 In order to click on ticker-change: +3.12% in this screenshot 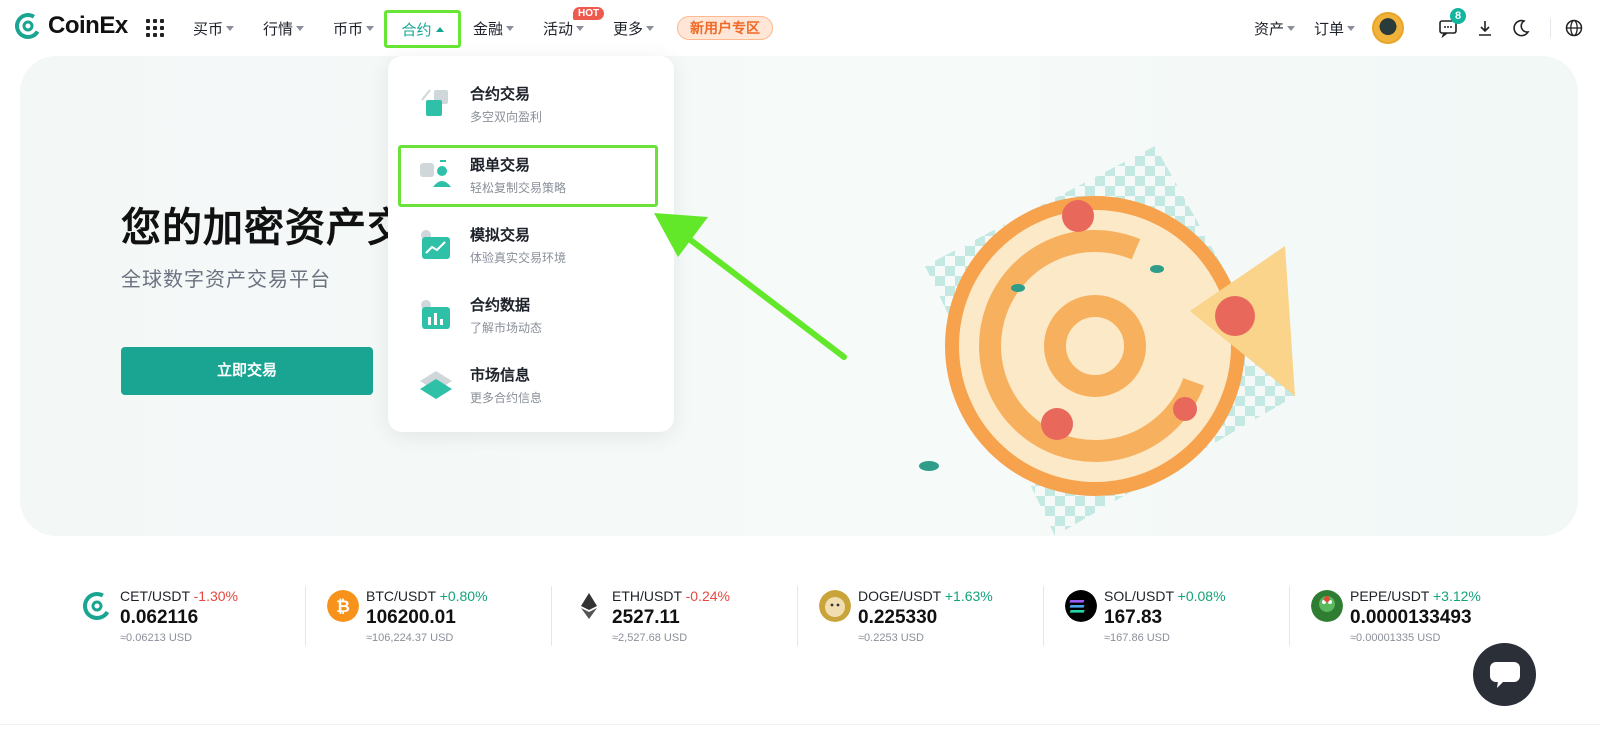, I will do `click(1457, 596)`.